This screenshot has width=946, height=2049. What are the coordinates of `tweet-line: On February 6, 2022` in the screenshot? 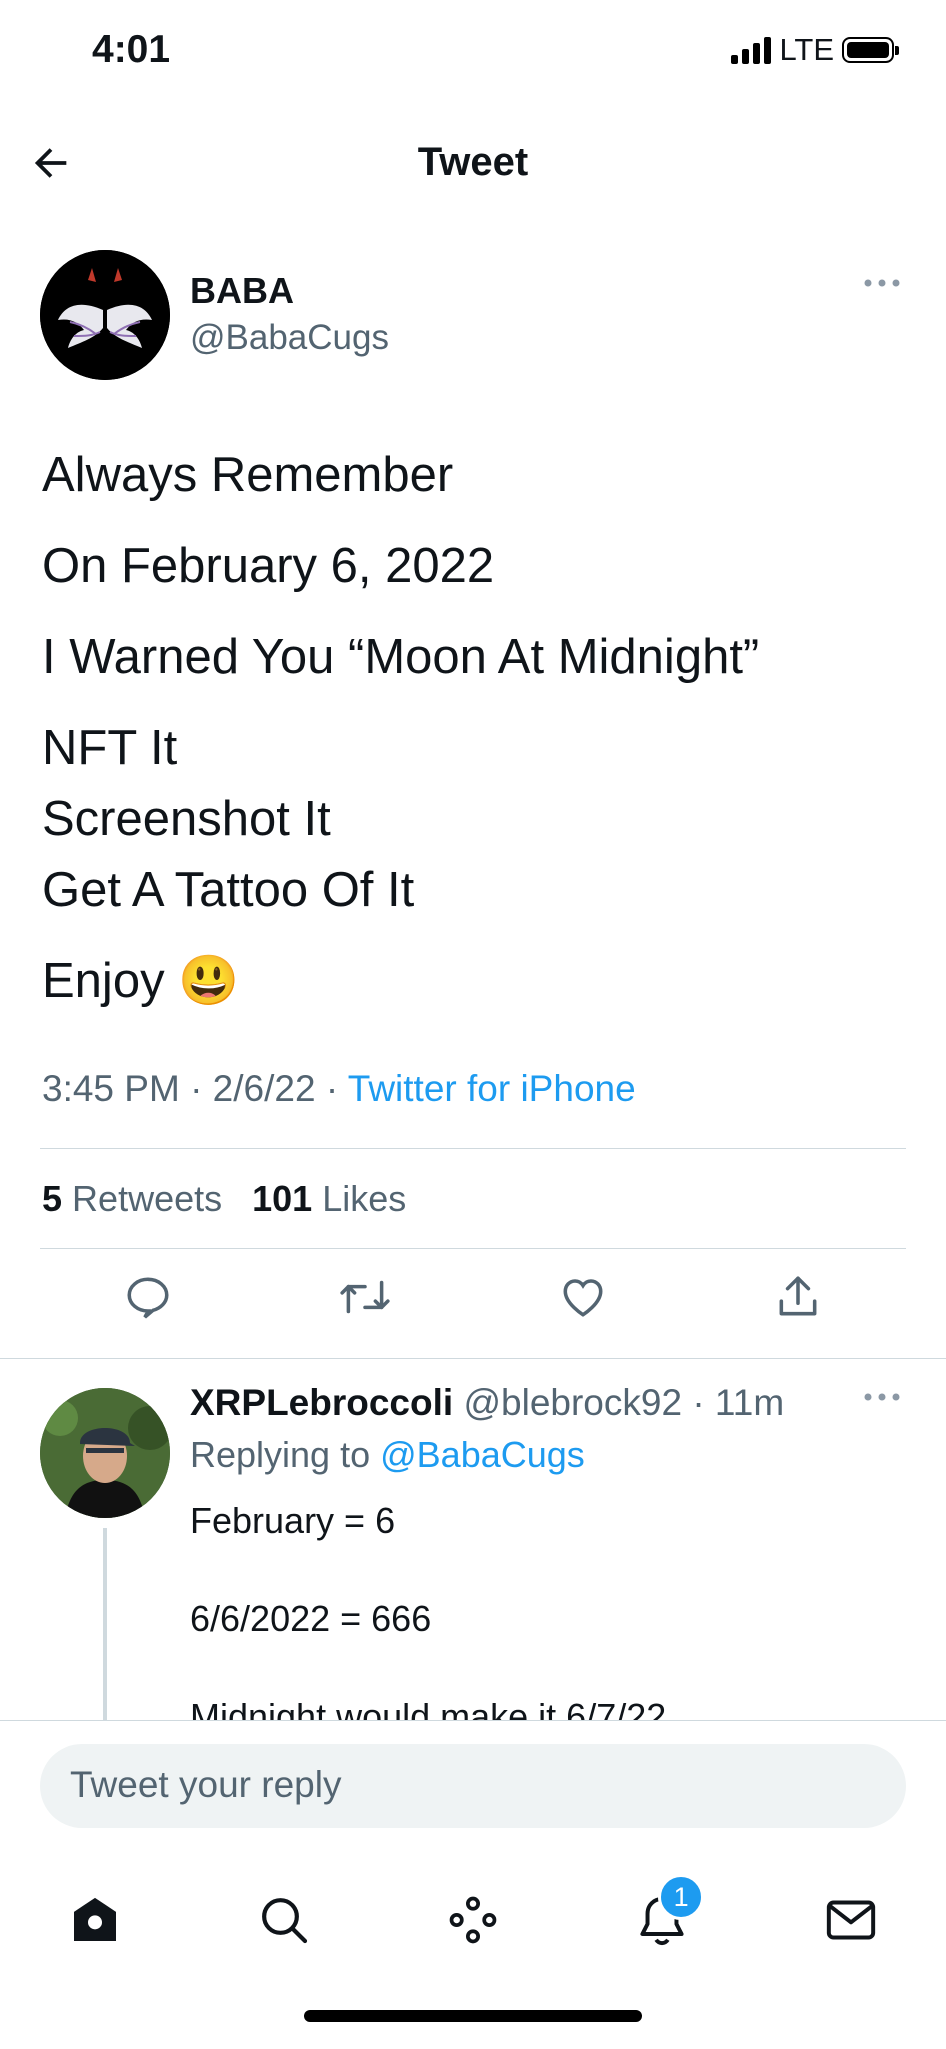 It's located at (268, 566).